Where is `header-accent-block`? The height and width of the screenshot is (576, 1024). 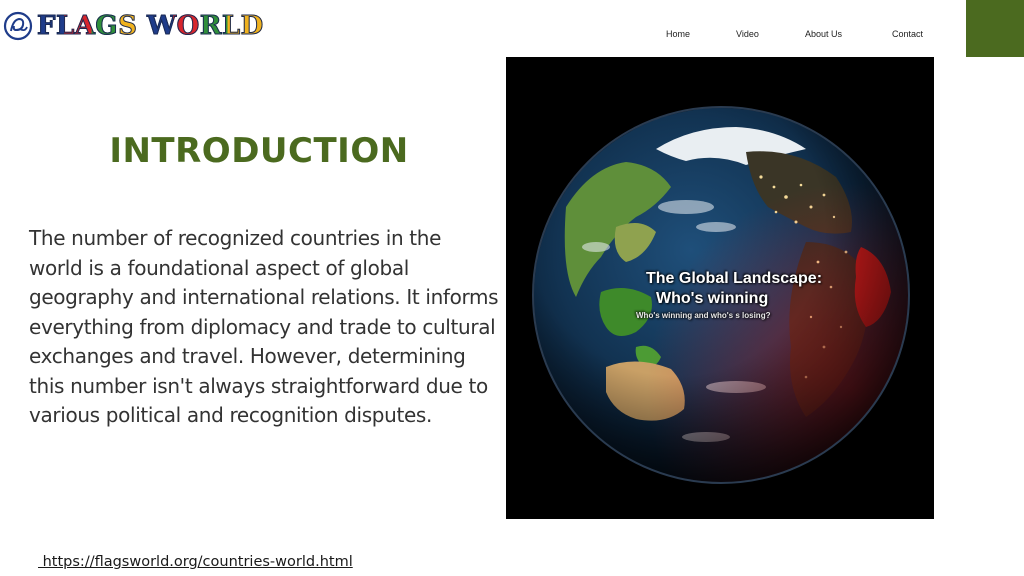 header-accent-block is located at coordinates (995, 28).